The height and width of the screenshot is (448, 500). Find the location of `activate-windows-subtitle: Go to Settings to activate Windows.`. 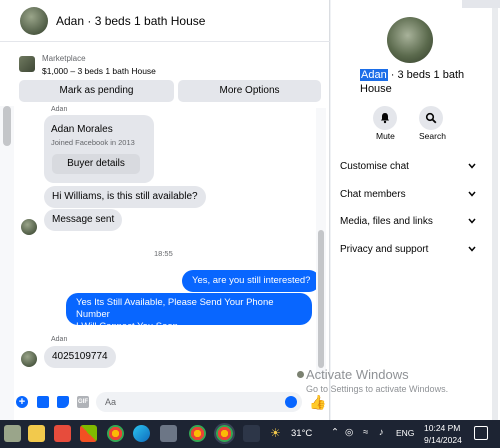

activate-windows-subtitle: Go to Settings to activate Windows. is located at coordinates (377, 389).